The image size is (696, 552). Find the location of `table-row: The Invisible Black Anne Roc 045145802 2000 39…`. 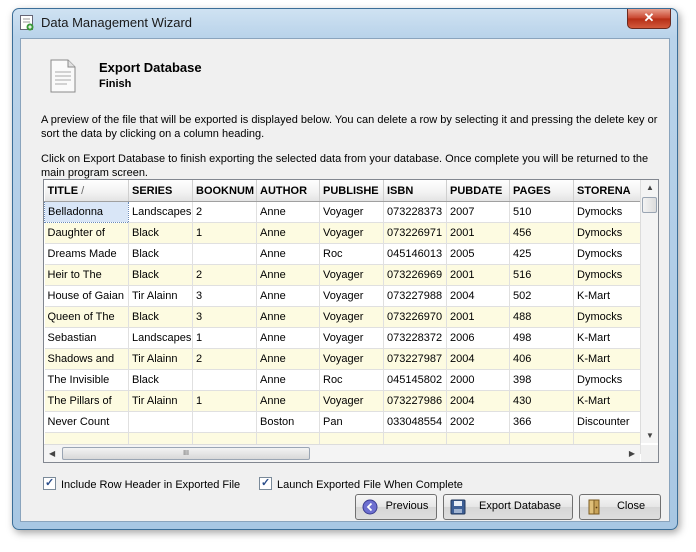

table-row: The Invisible Black Anne Roc 045145802 2000 39… is located at coordinates (342, 380).